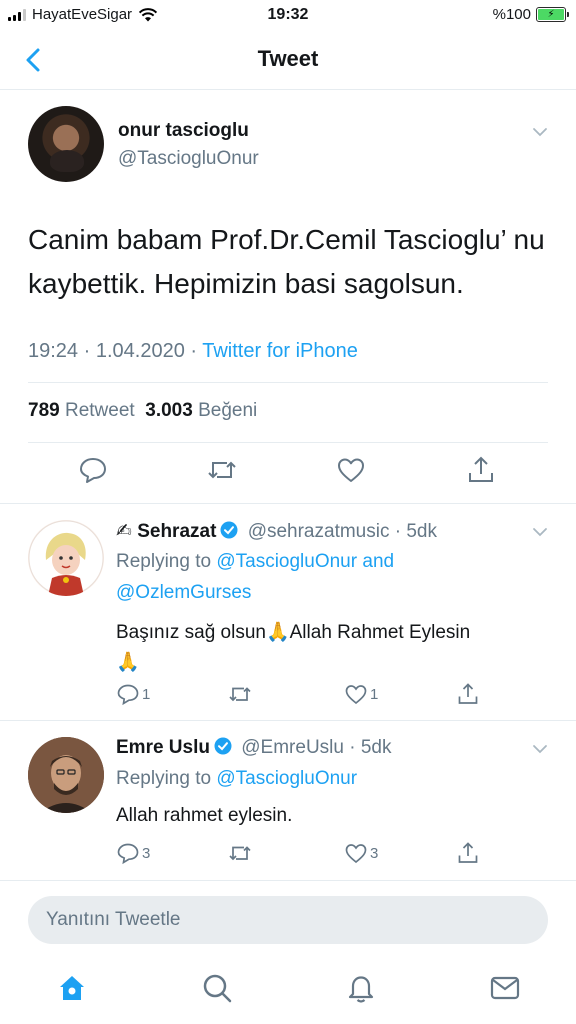  What do you see at coordinates (169, 410) in the screenshot?
I see `like-count: 3.003` at bounding box center [169, 410].